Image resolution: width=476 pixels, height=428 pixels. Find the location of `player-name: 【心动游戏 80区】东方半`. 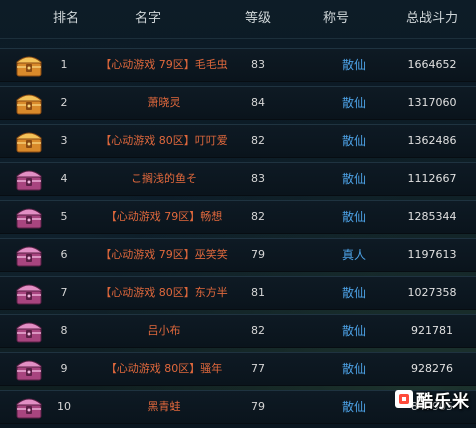

player-name: 【心动游戏 80区】东方半 is located at coordinates (164, 292).